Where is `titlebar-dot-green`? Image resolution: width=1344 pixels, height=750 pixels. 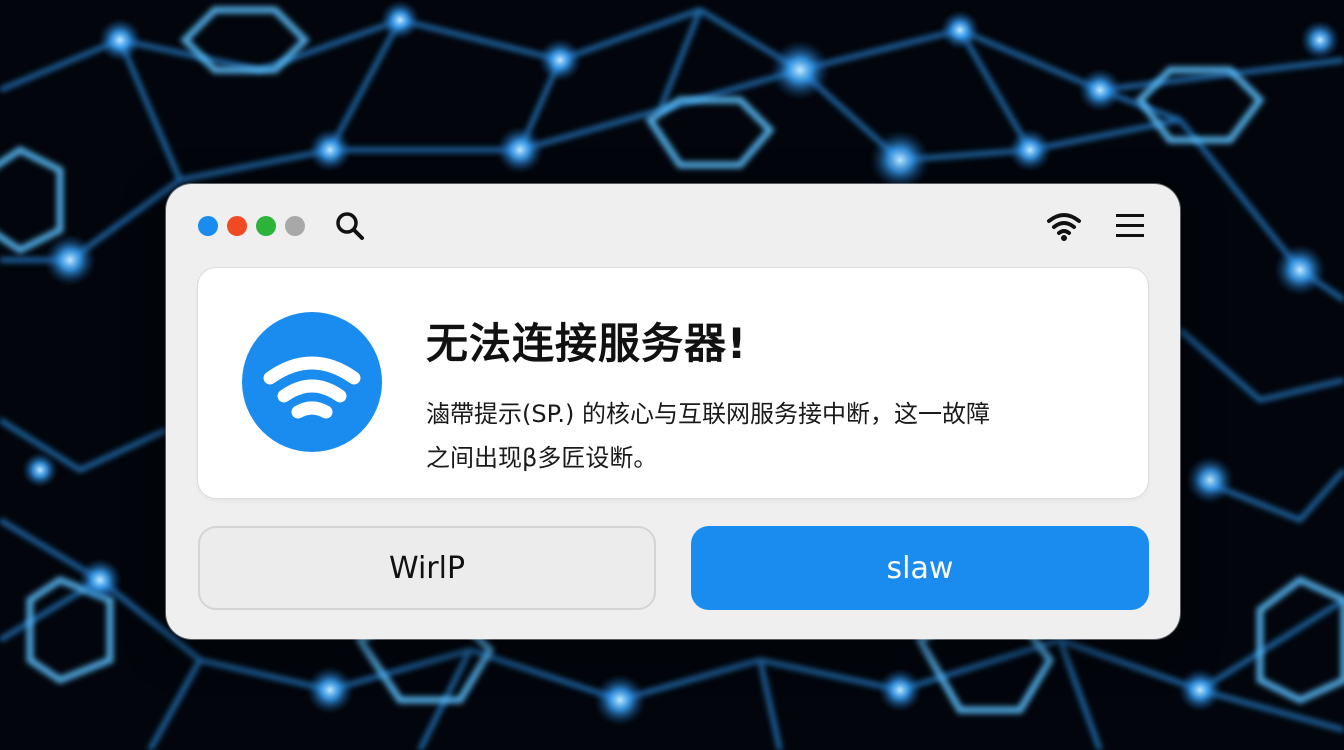
titlebar-dot-green is located at coordinates (266, 226).